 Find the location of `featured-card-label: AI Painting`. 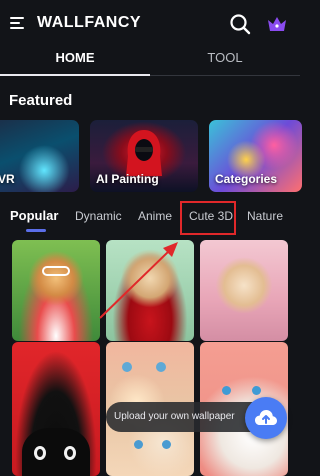

featured-card-label: AI Painting is located at coordinates (127, 179).